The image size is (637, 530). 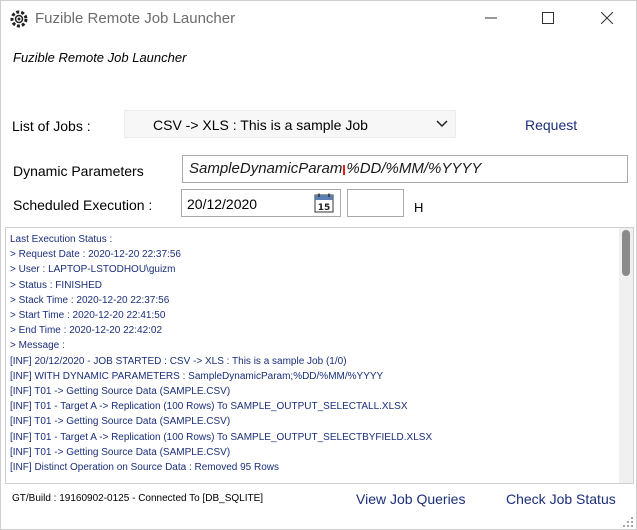 What do you see at coordinates (83, 205) in the screenshot?
I see `scheduled-execution-label: Scheduled Execution :` at bounding box center [83, 205].